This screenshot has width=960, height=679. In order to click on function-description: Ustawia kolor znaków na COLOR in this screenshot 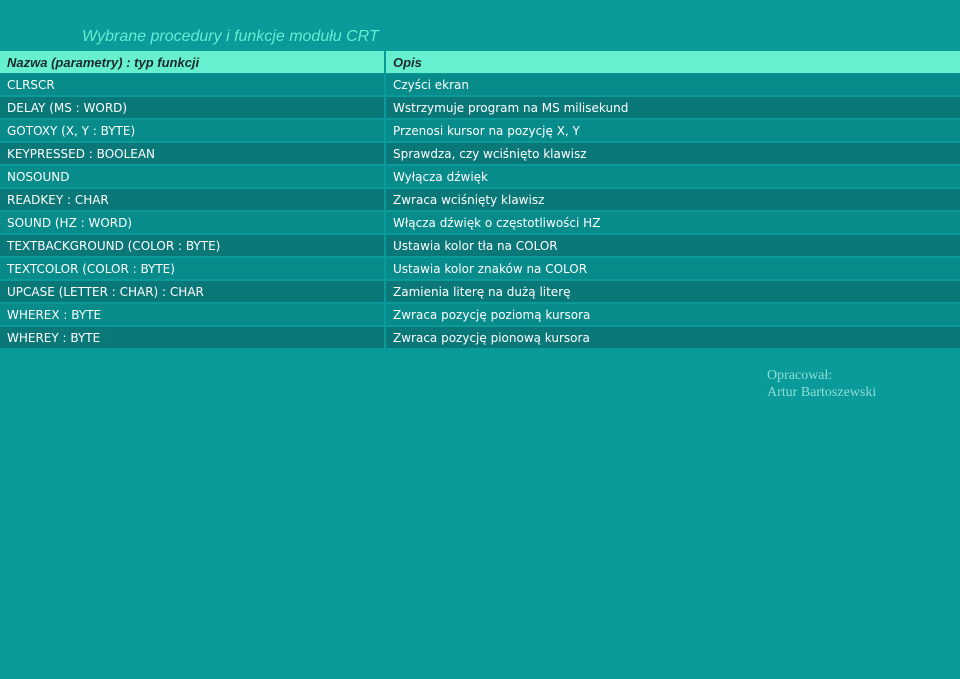, I will do `click(672, 269)`.